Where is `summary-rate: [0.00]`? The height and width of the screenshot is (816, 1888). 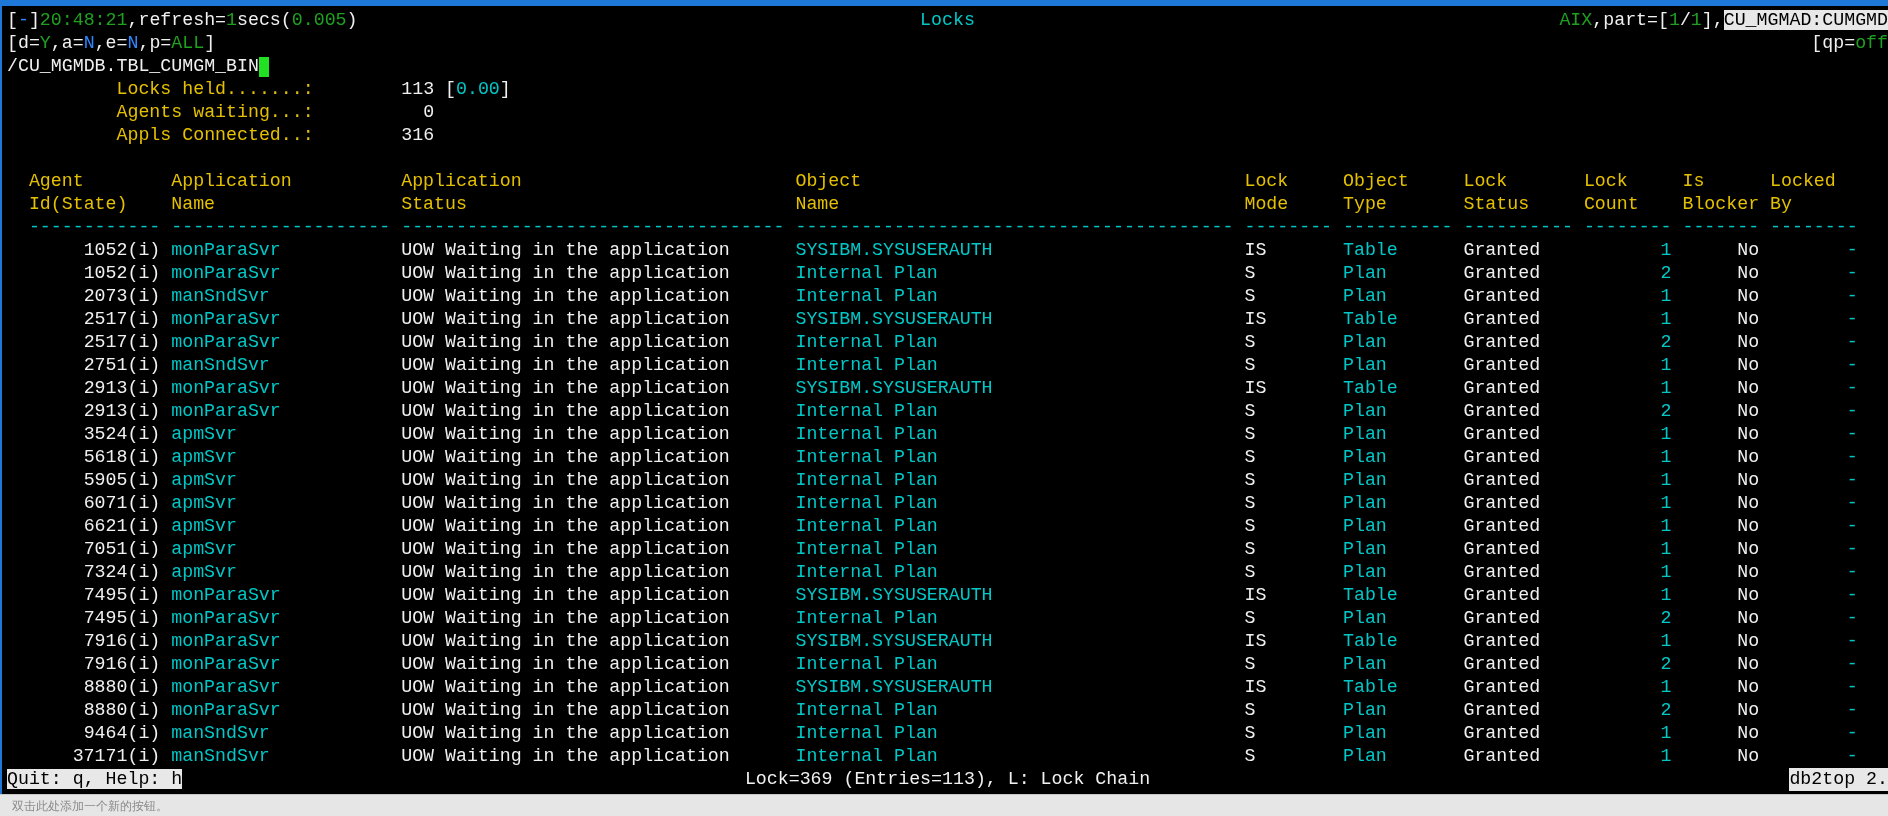 summary-rate: [0.00] is located at coordinates (478, 89).